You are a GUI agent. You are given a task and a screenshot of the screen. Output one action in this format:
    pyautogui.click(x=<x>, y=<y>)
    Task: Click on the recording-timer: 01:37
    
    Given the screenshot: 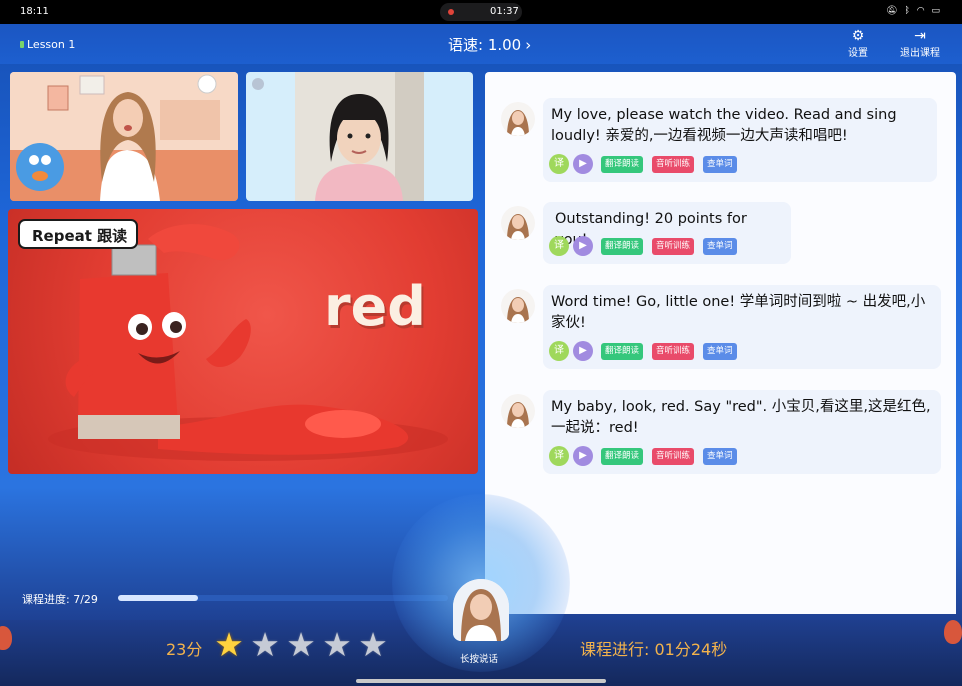 What is the action you would take?
    pyautogui.click(x=504, y=11)
    